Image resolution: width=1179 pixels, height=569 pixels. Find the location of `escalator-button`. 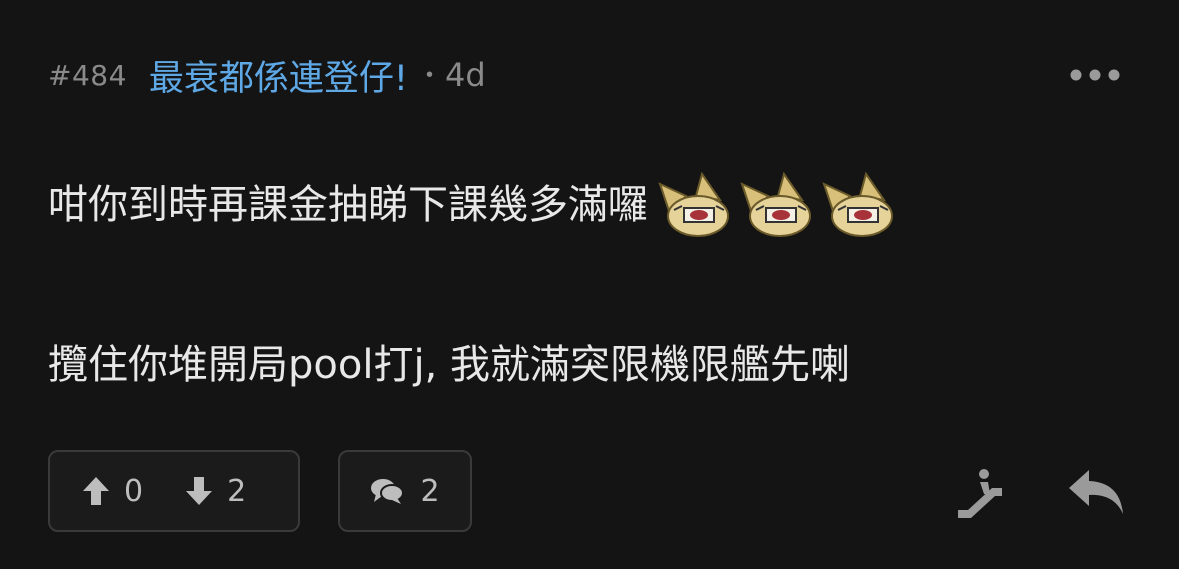

escalator-button is located at coordinates (980, 492).